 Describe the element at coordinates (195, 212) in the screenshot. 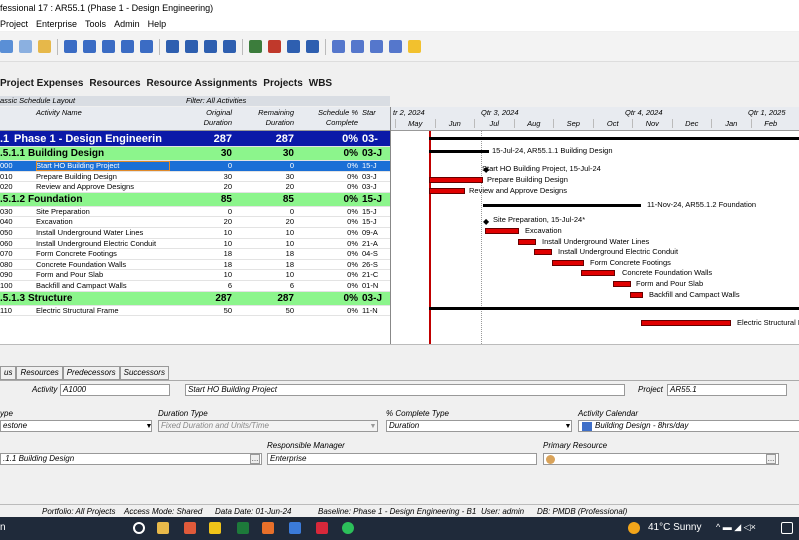

I see `table-row: 030 Site Preparation 0 0 0% 15-J` at that location.